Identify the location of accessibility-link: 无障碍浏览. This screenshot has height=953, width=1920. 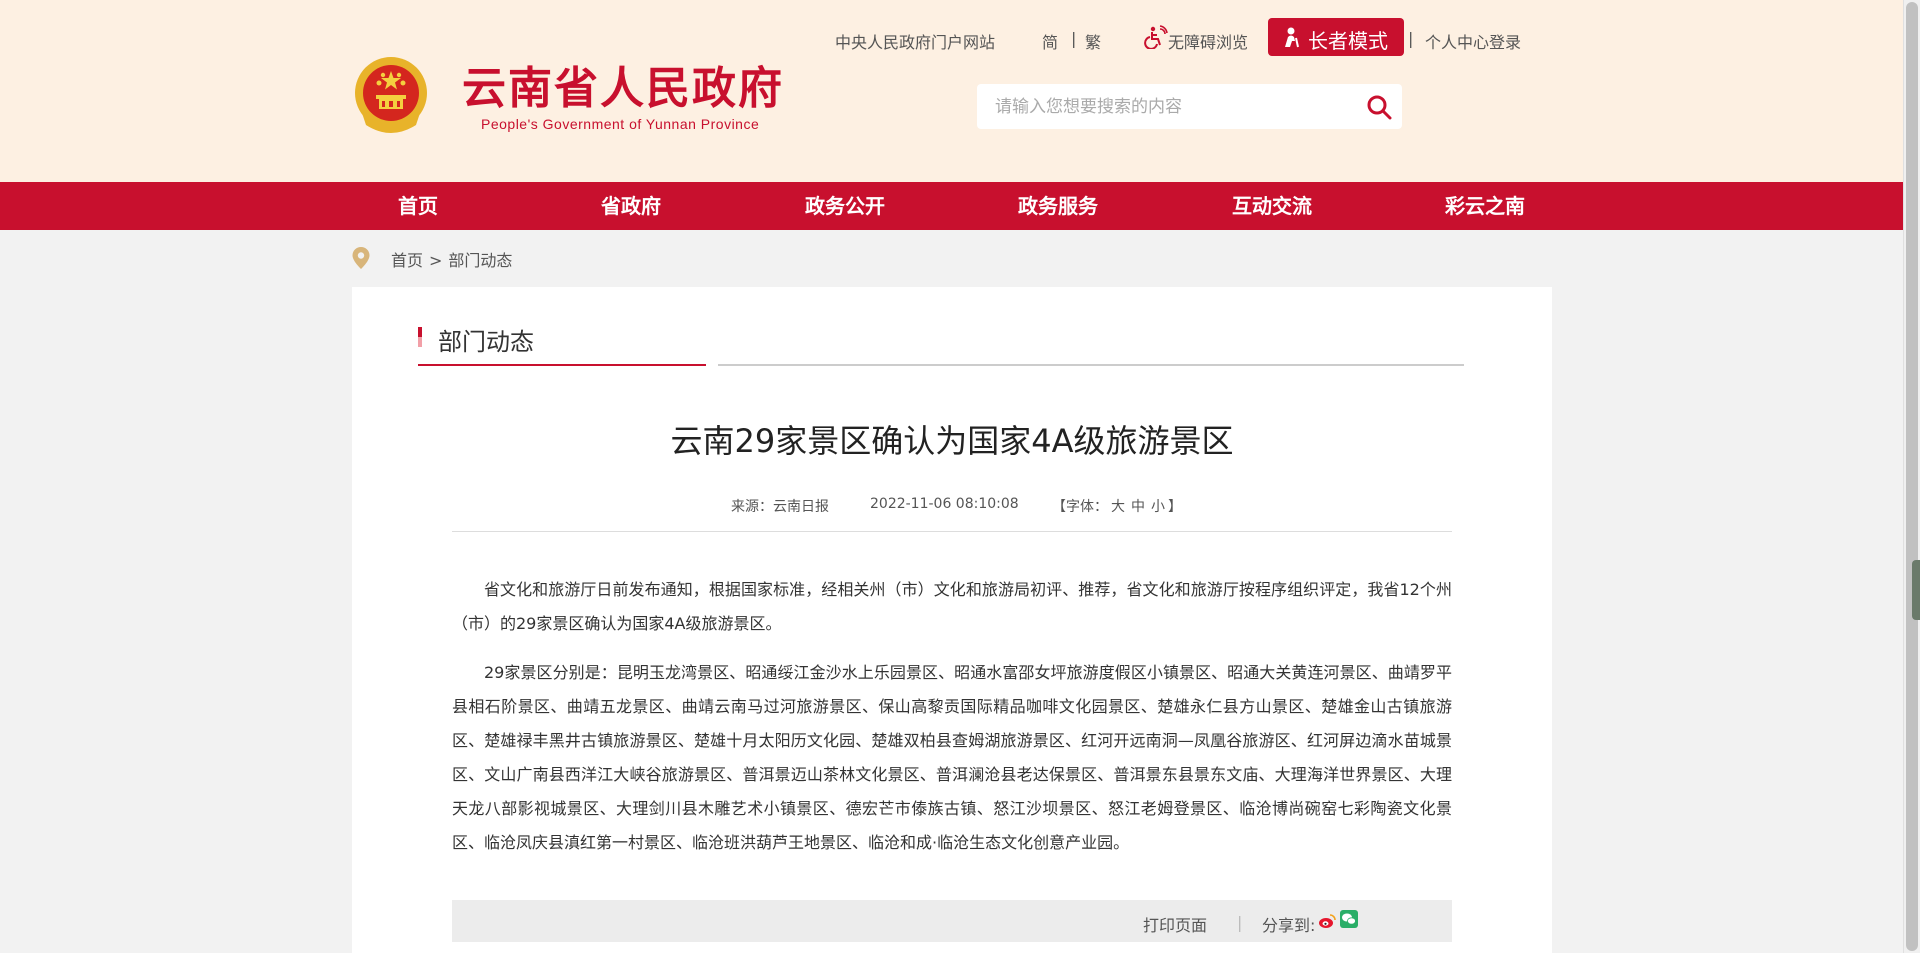
(1208, 41).